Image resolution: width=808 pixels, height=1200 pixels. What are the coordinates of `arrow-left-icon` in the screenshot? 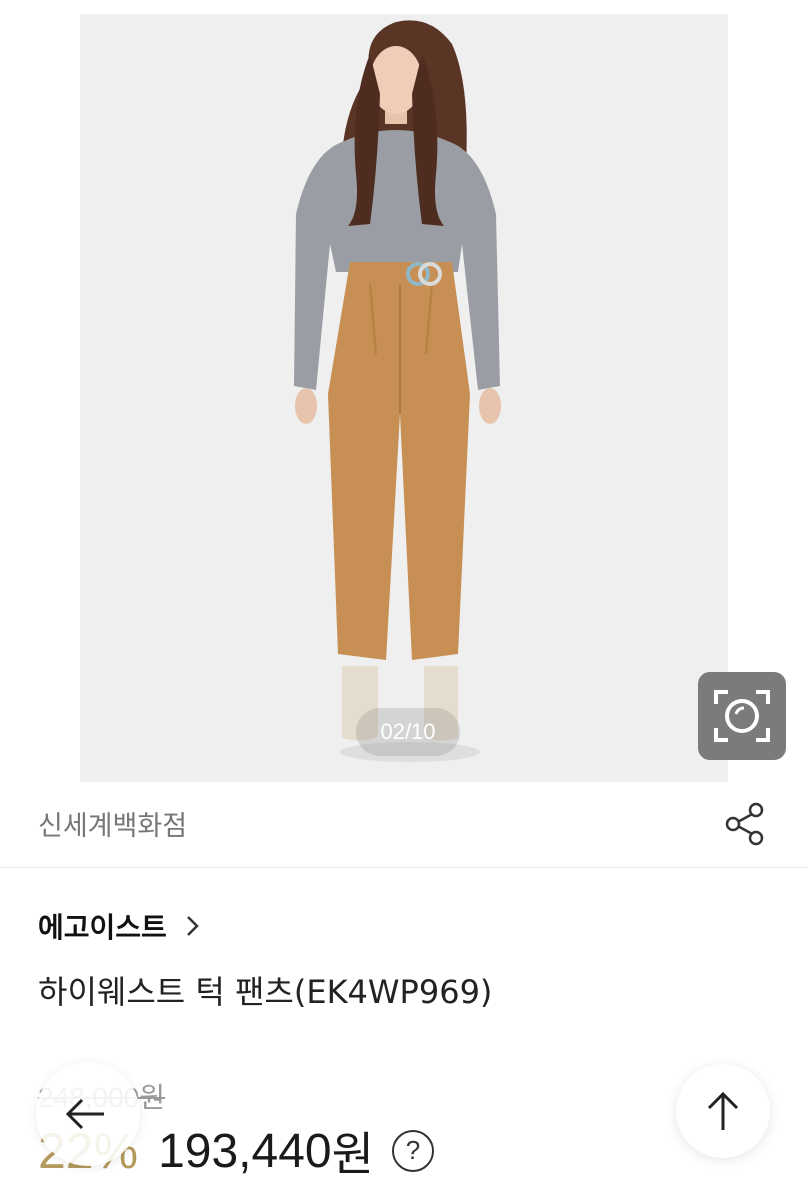 It's located at (84, 1114).